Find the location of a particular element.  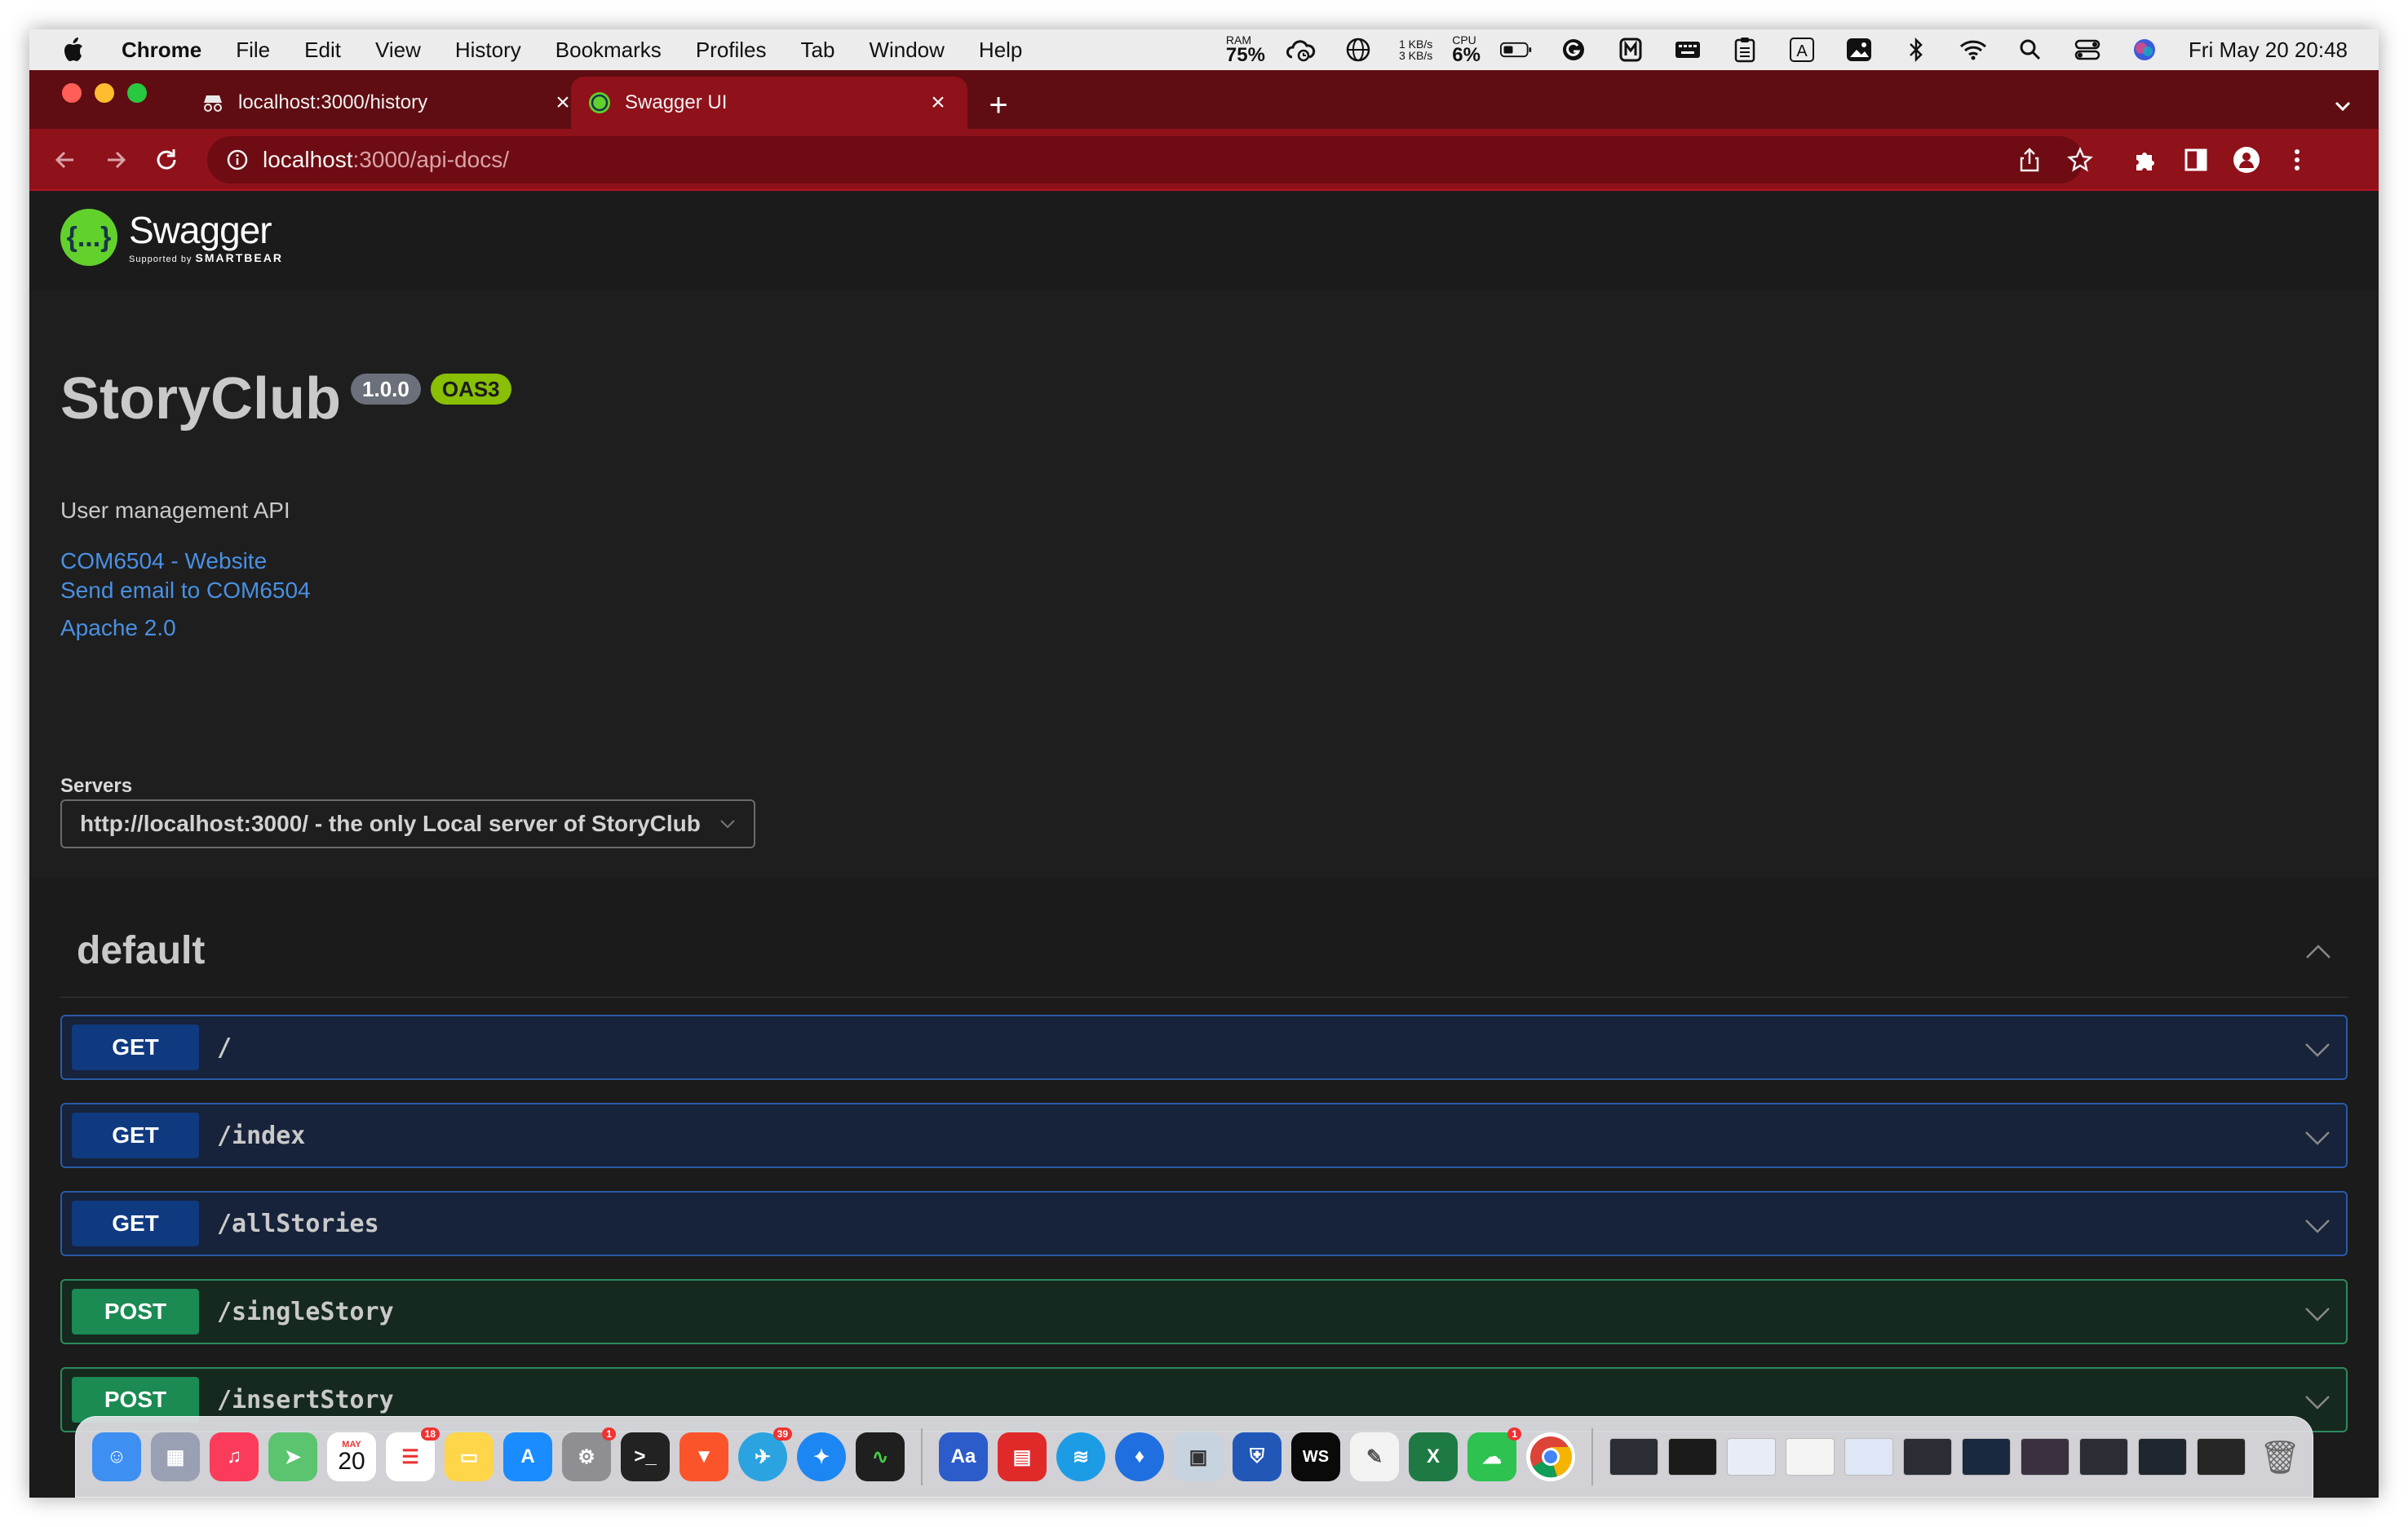

telegram-icon: ✈ 39 is located at coordinates (765, 1454).